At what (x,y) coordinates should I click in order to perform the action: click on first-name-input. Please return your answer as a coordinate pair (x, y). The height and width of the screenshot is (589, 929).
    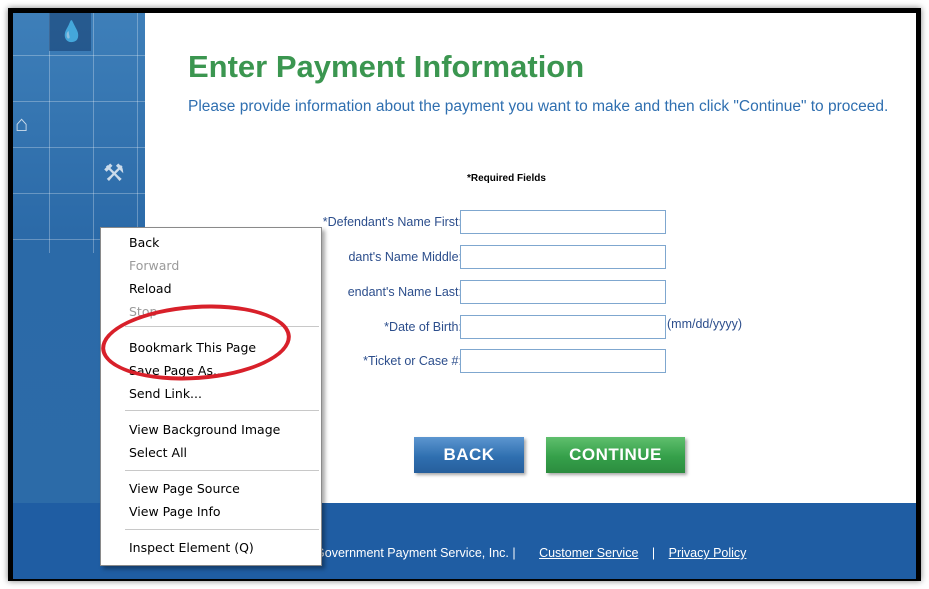
    Looking at the image, I should click on (563, 222).